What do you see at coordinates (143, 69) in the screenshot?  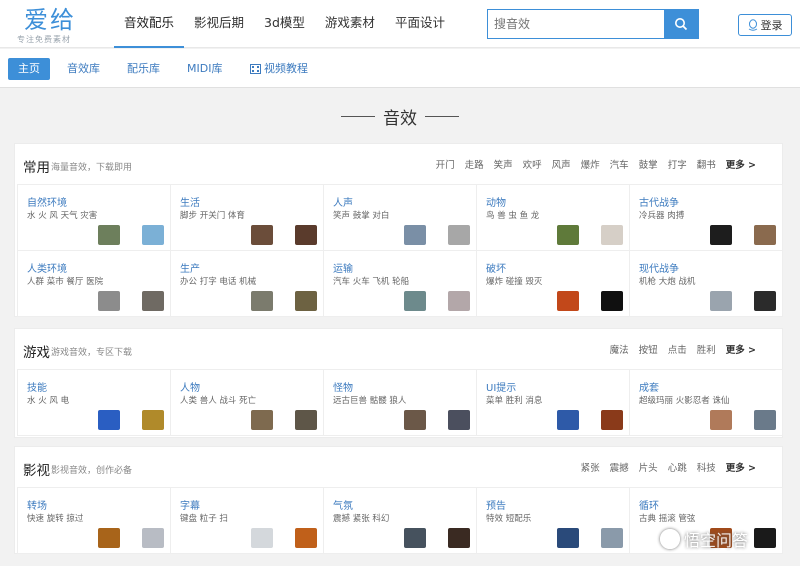 I see `subnav-music-library: 配乐库` at bounding box center [143, 69].